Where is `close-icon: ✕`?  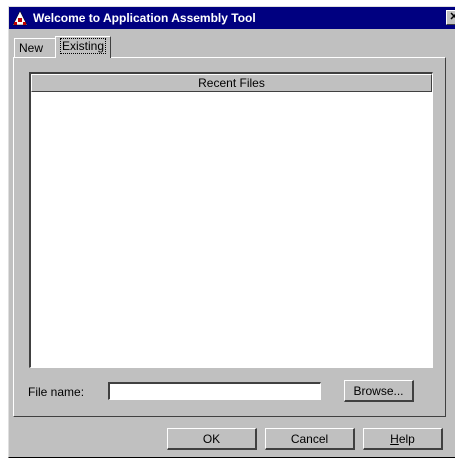 close-icon: ✕ is located at coordinates (452, 17).